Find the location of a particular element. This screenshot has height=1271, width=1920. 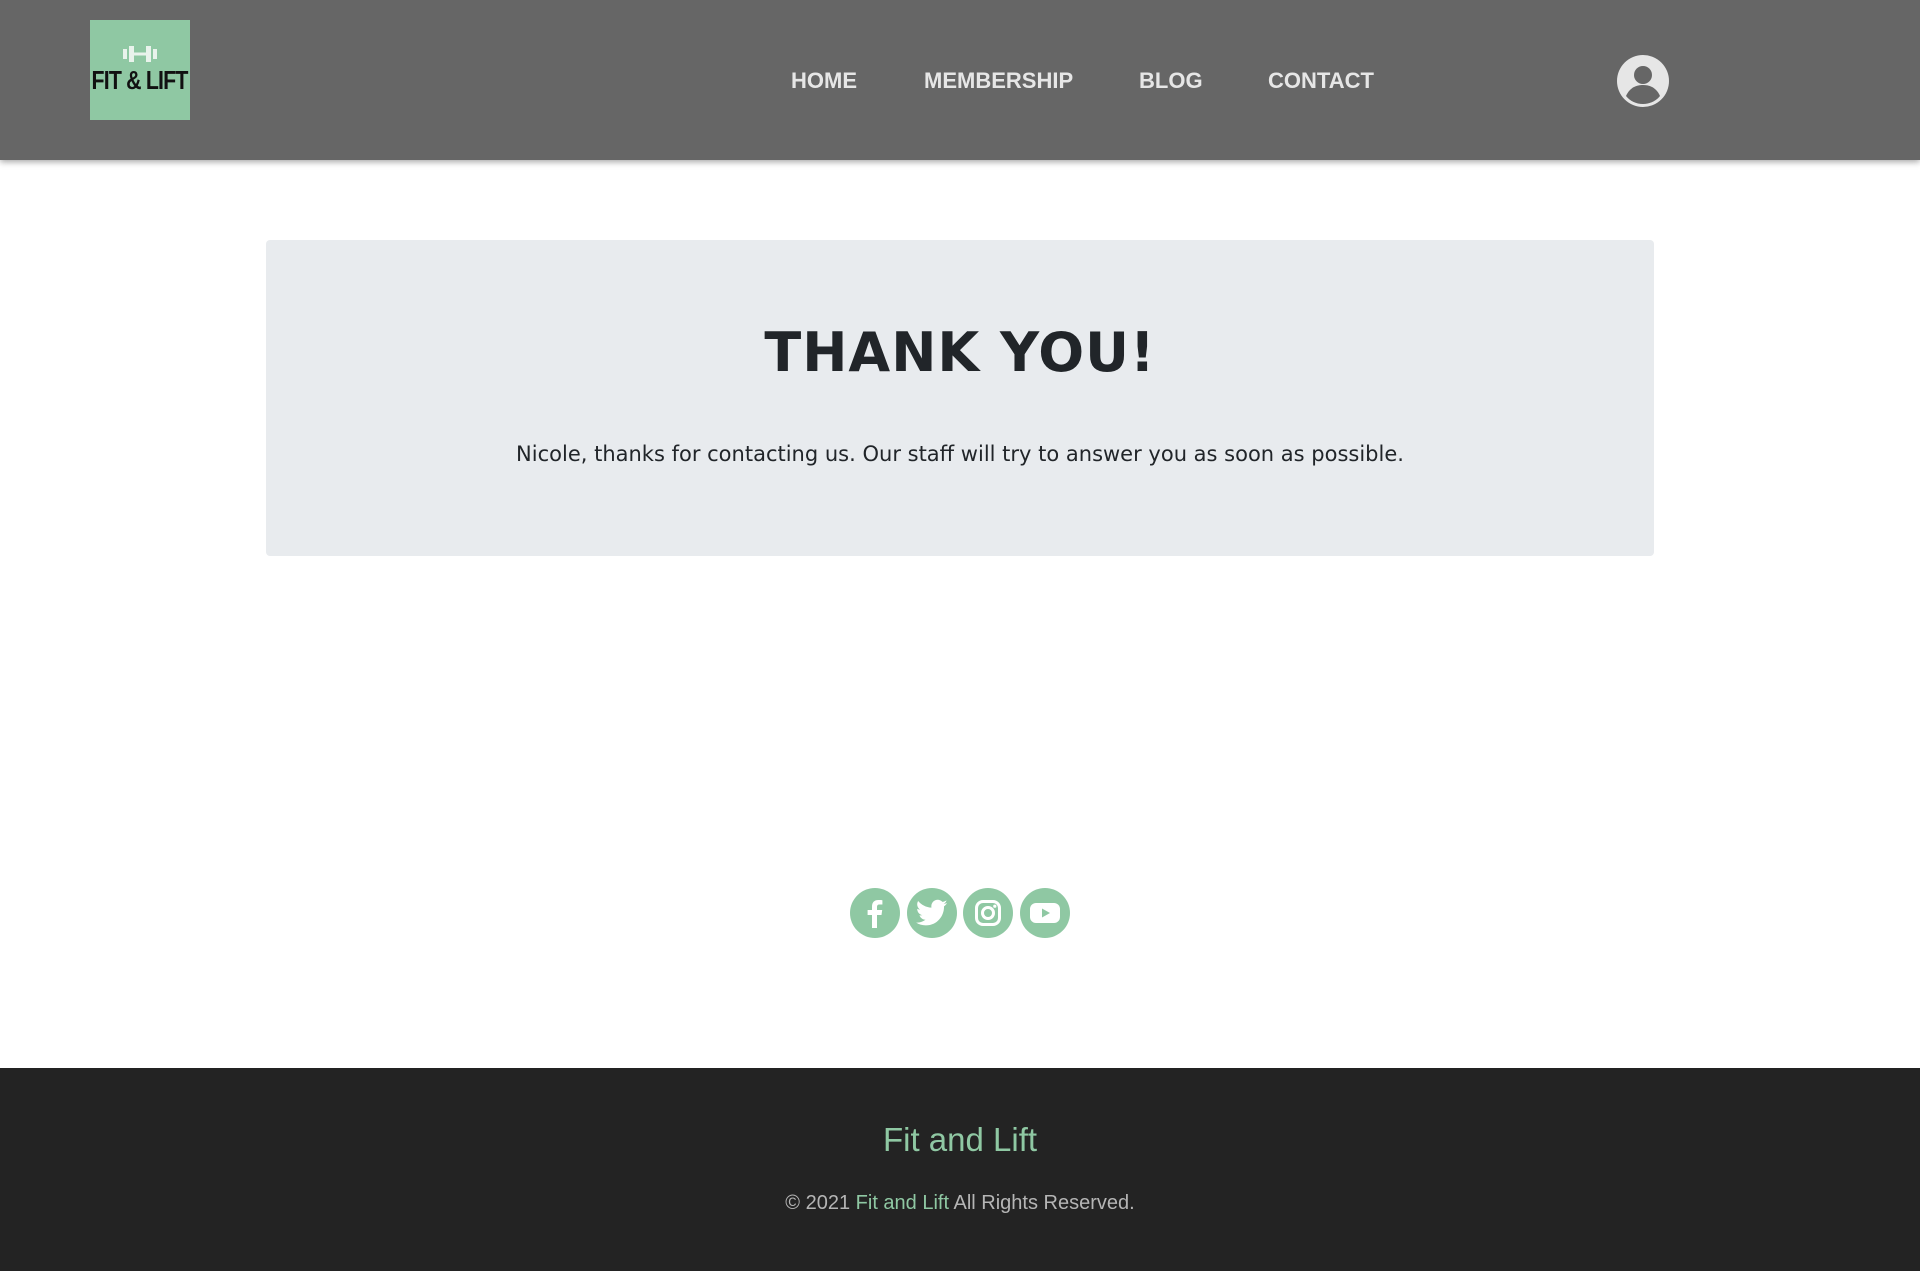

instagram-link is located at coordinates (988, 913).